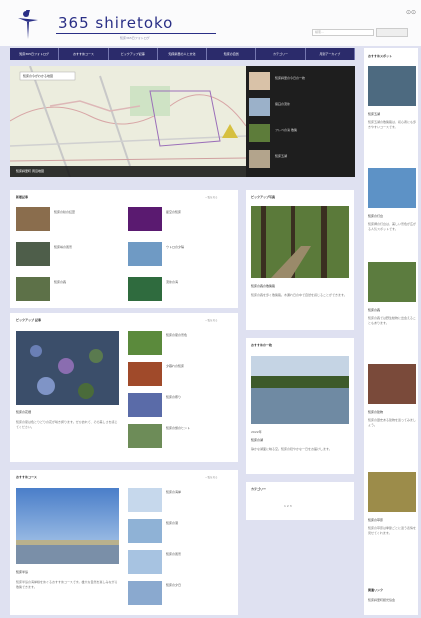  What do you see at coordinates (178, 428) in the screenshot?
I see `list-item: 知床の旅のヒント` at bounding box center [178, 428].